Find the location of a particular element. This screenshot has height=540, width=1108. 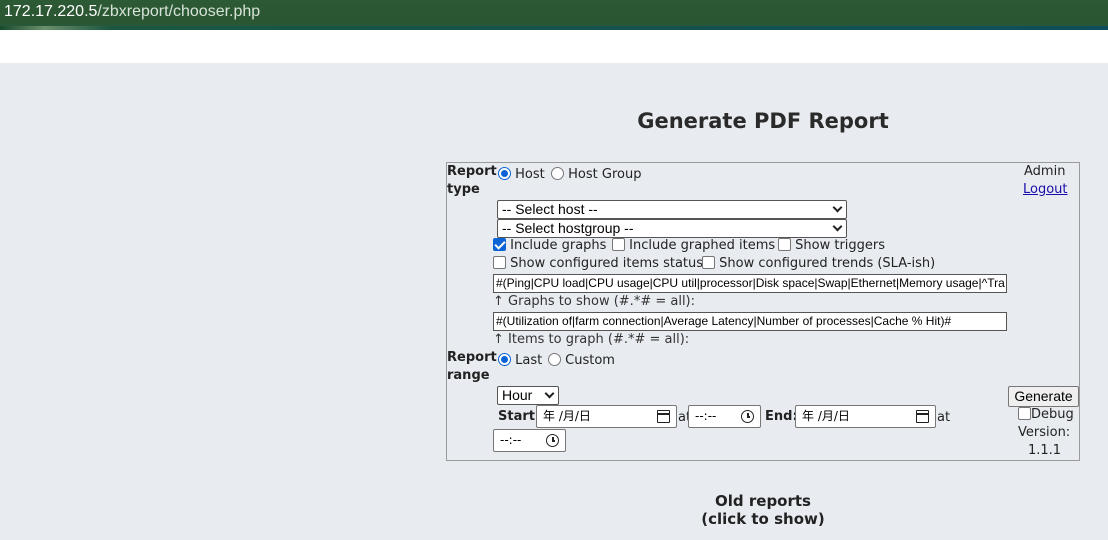

start-date-input: 年 /月/日 is located at coordinates (606, 416).